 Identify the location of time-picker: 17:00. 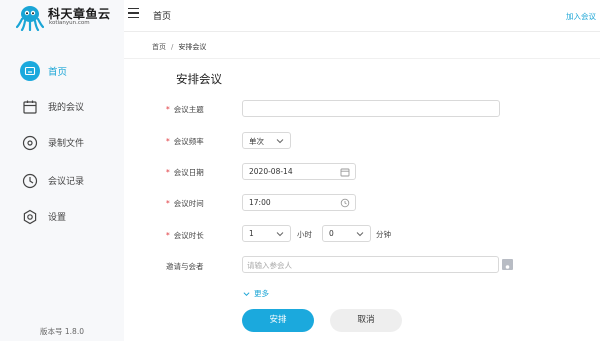
(299, 202).